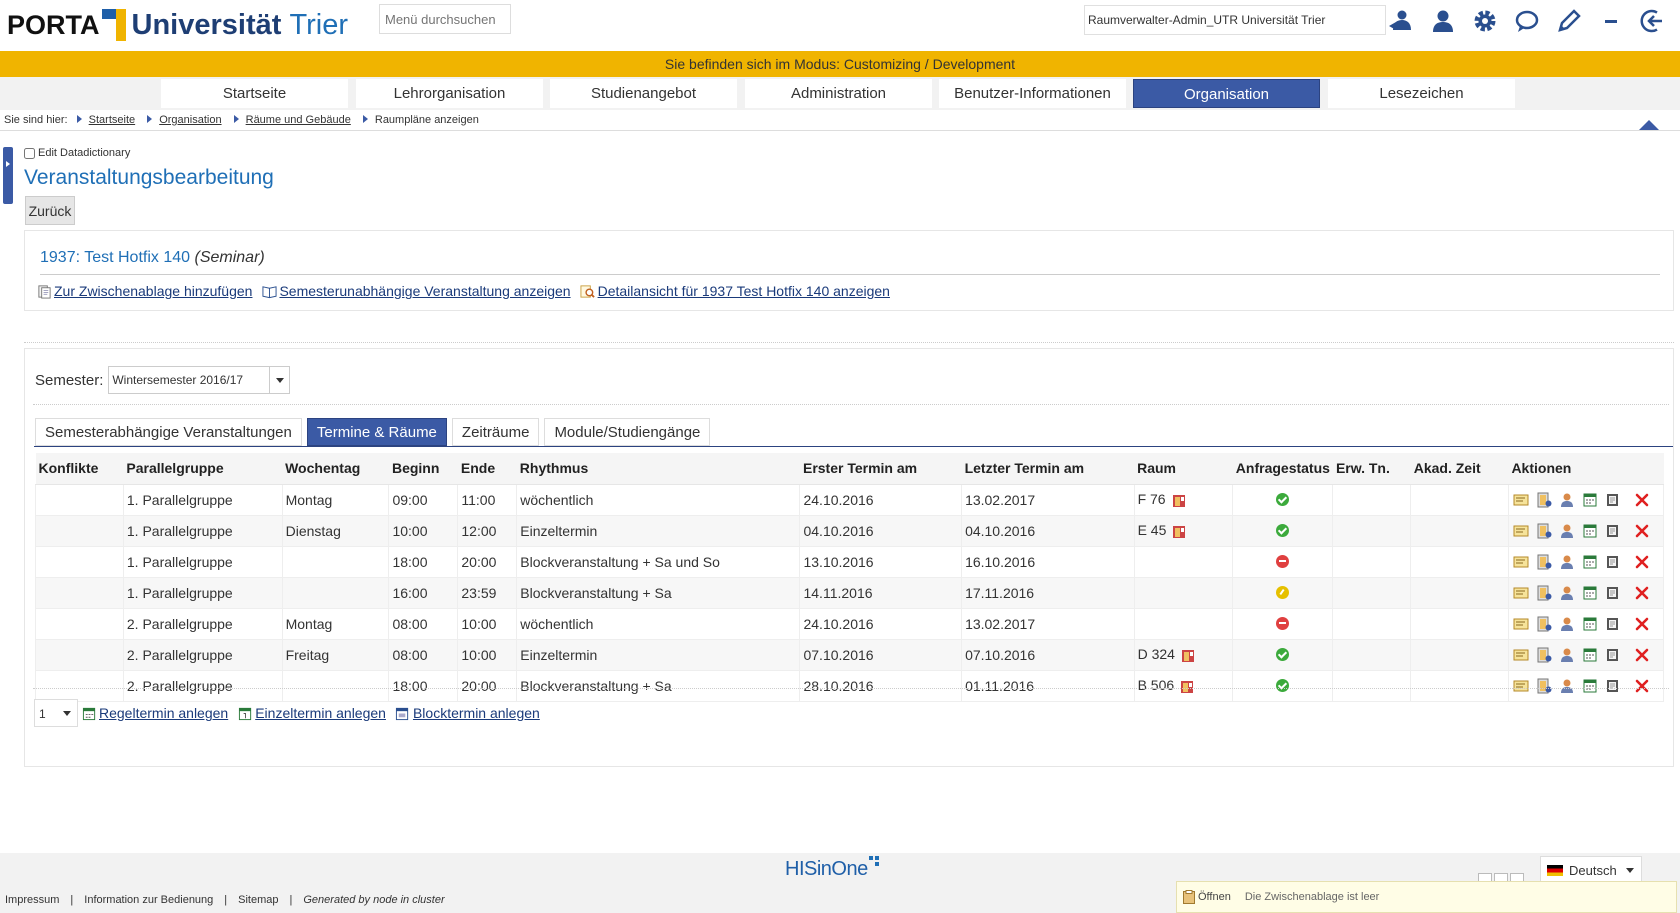 The width and height of the screenshot is (1680, 913). Describe the element at coordinates (29, 153) in the screenshot. I see `edit-datadictionary-checkbox` at that location.